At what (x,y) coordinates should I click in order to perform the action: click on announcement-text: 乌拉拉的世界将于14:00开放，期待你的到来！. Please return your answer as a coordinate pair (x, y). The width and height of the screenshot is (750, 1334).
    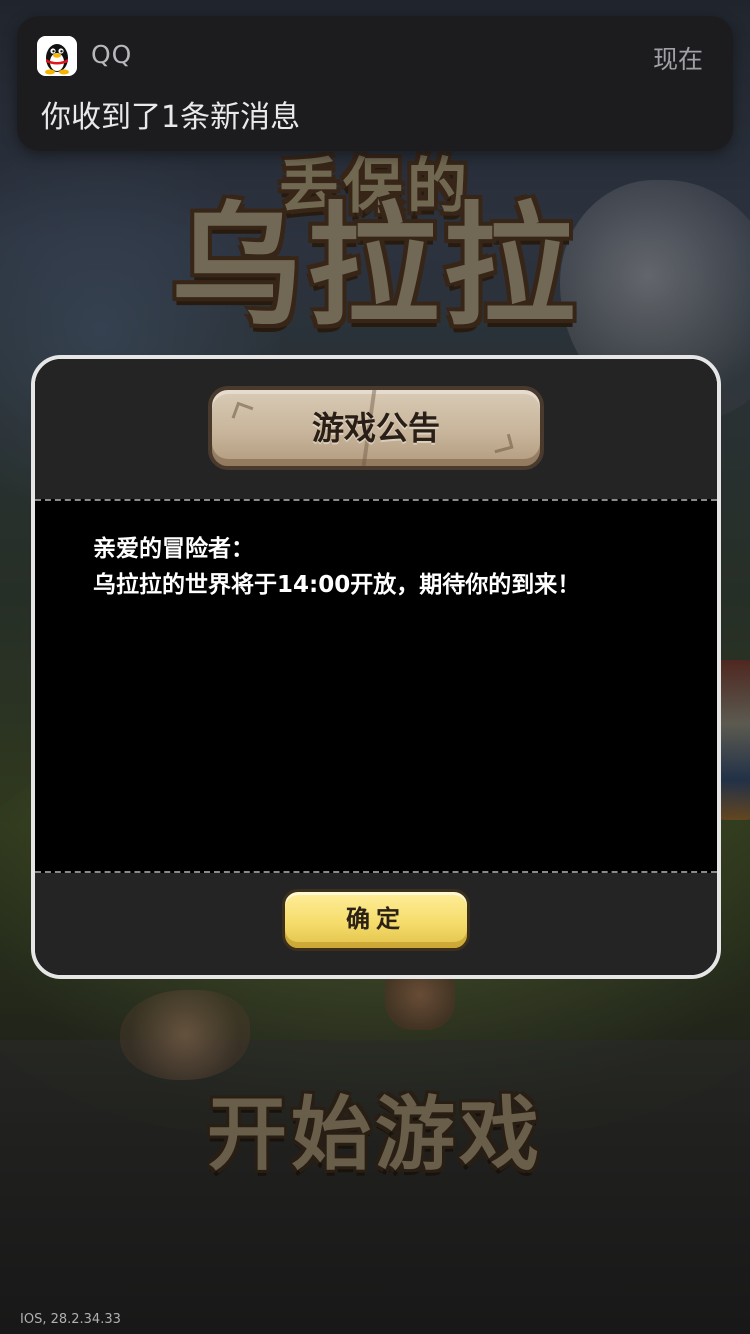
    Looking at the image, I should click on (337, 585).